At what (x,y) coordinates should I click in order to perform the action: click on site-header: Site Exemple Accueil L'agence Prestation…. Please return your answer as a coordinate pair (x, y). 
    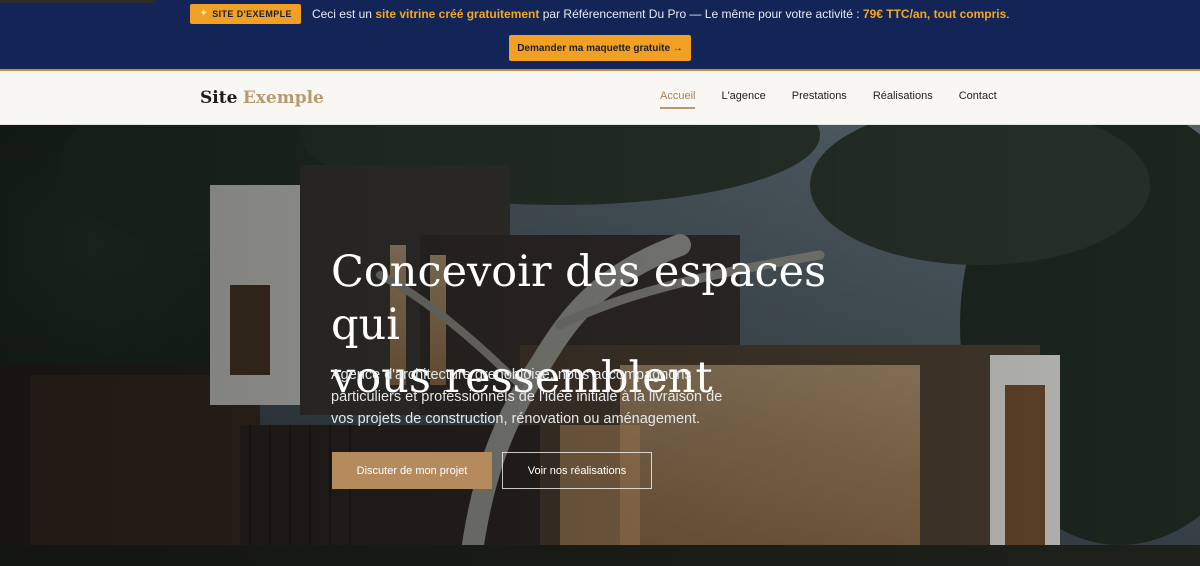
    Looking at the image, I should click on (600, 98).